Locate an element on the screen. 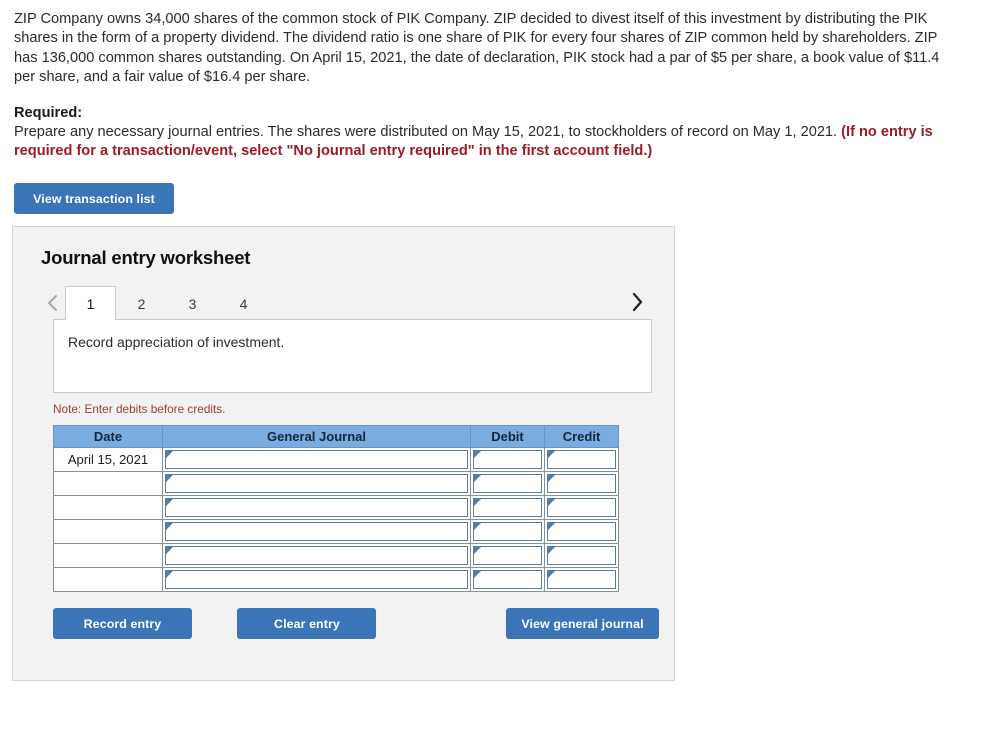 The image size is (1008, 750). table-header-row: Date General Journal Debit Credit is located at coordinates (336, 437).